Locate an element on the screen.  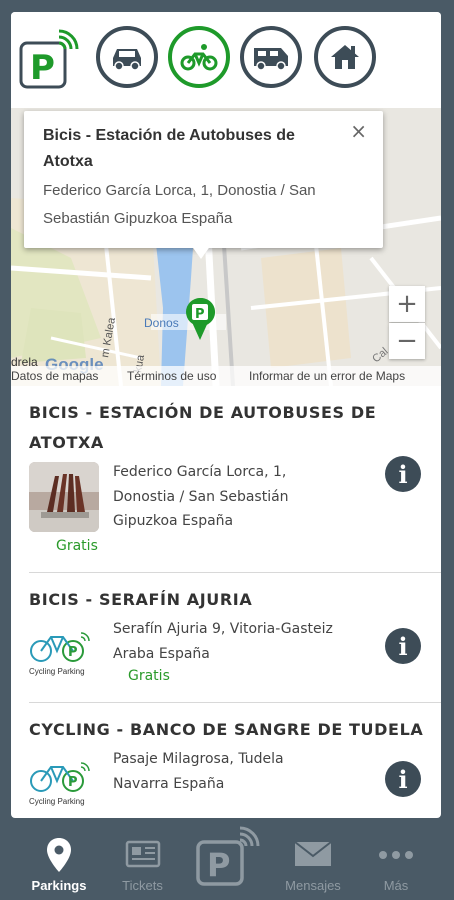
envelope-icon is located at coordinates (313, 853).